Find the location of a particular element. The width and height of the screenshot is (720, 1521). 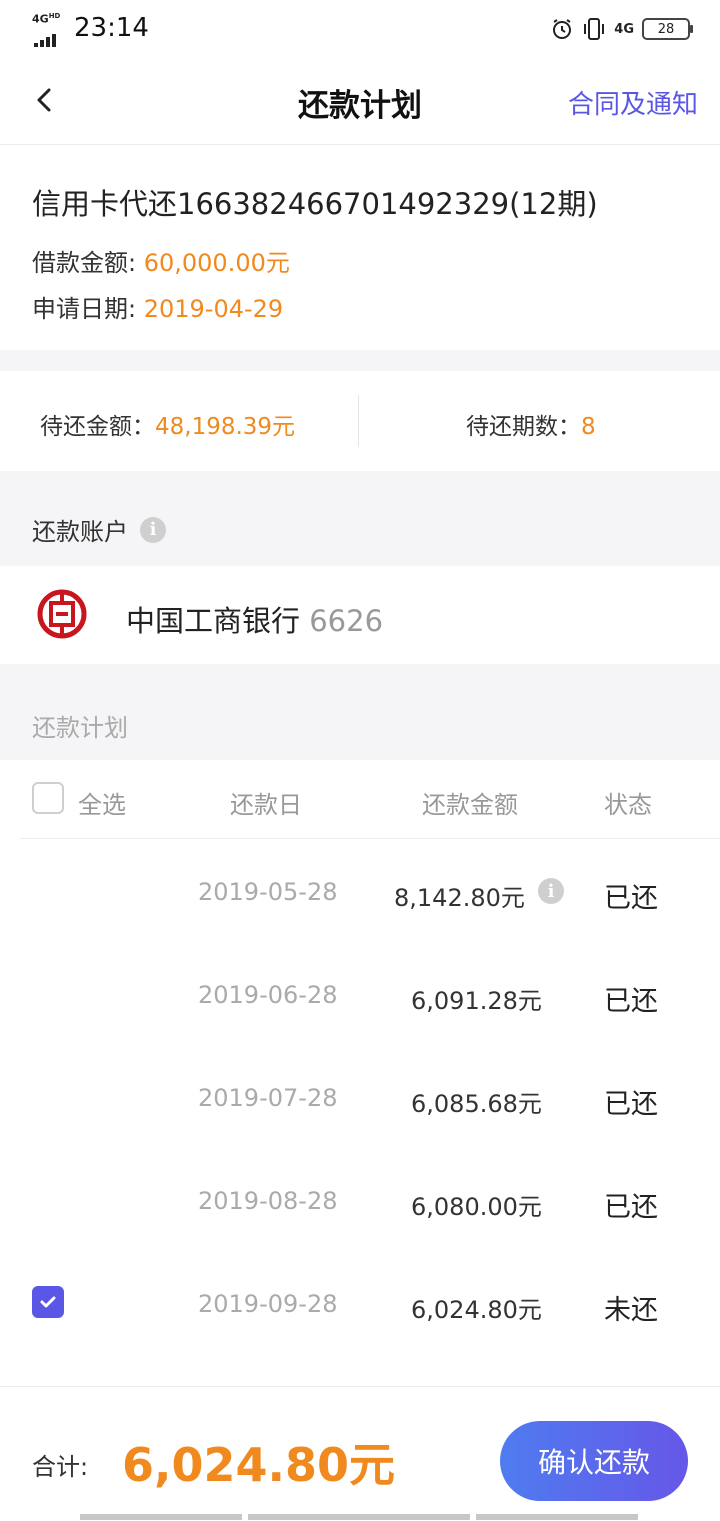

row-amount: 6,085.68元 is located at coordinates (476, 1104).